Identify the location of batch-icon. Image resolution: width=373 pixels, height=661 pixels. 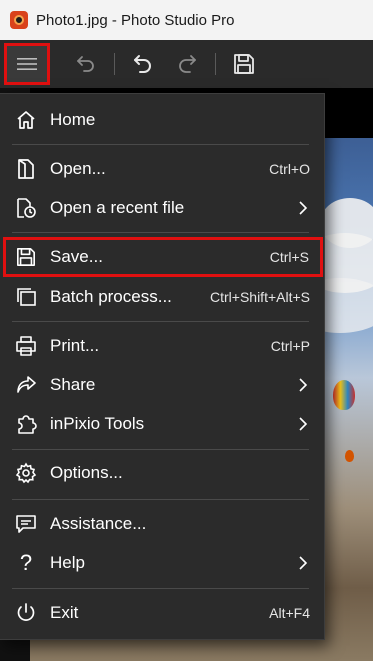
(26, 297).